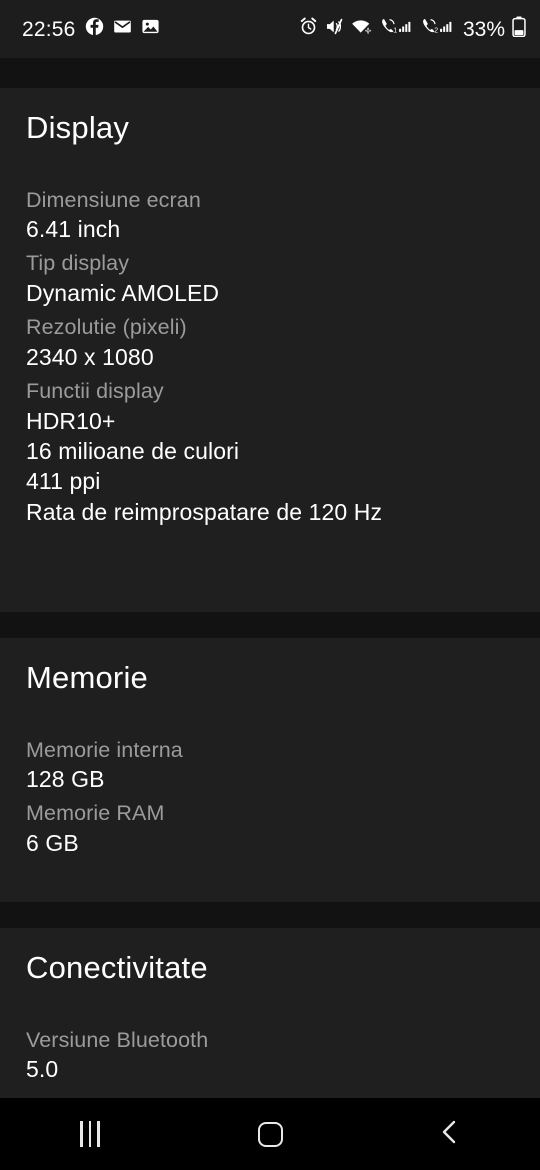 This screenshot has height=1170, width=540. I want to click on wifi-icon, so click(361, 29).